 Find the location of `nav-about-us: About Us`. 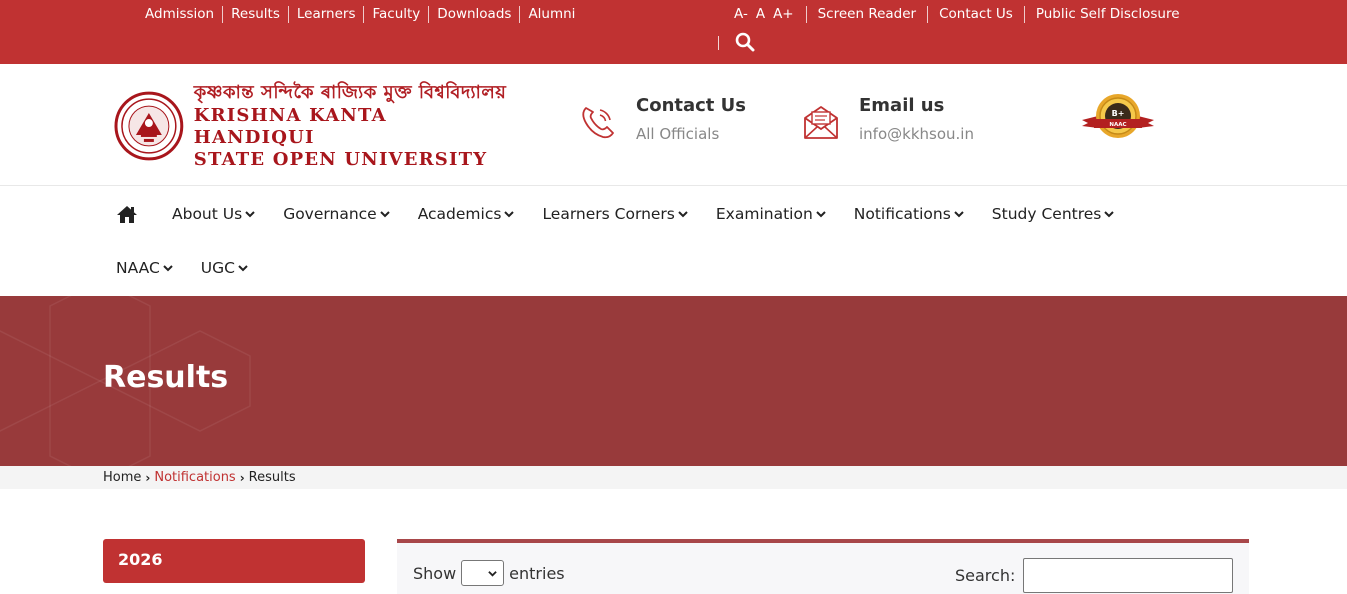

nav-about-us: About Us is located at coordinates (213, 214).